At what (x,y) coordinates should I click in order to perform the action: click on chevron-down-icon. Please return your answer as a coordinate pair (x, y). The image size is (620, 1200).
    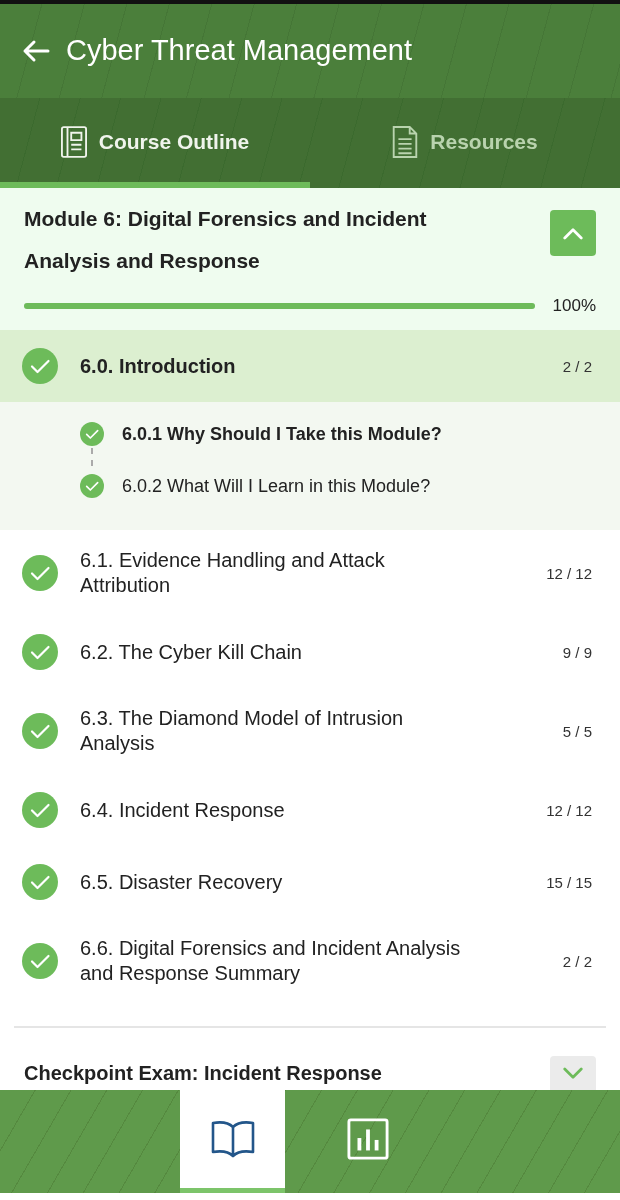
    Looking at the image, I should click on (573, 1073).